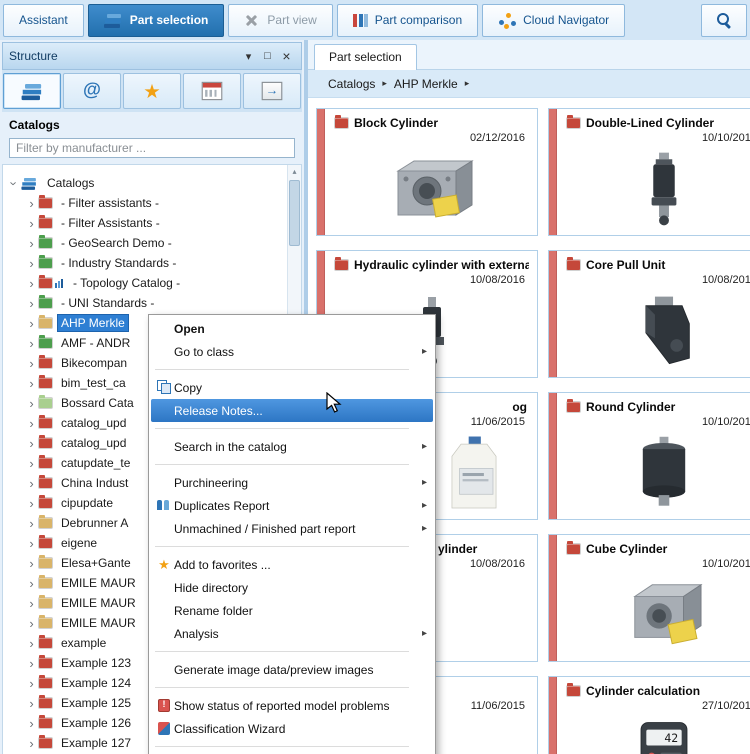 The image size is (750, 754). Describe the element at coordinates (280, 20) in the screenshot. I see `top-tab: Part view` at that location.